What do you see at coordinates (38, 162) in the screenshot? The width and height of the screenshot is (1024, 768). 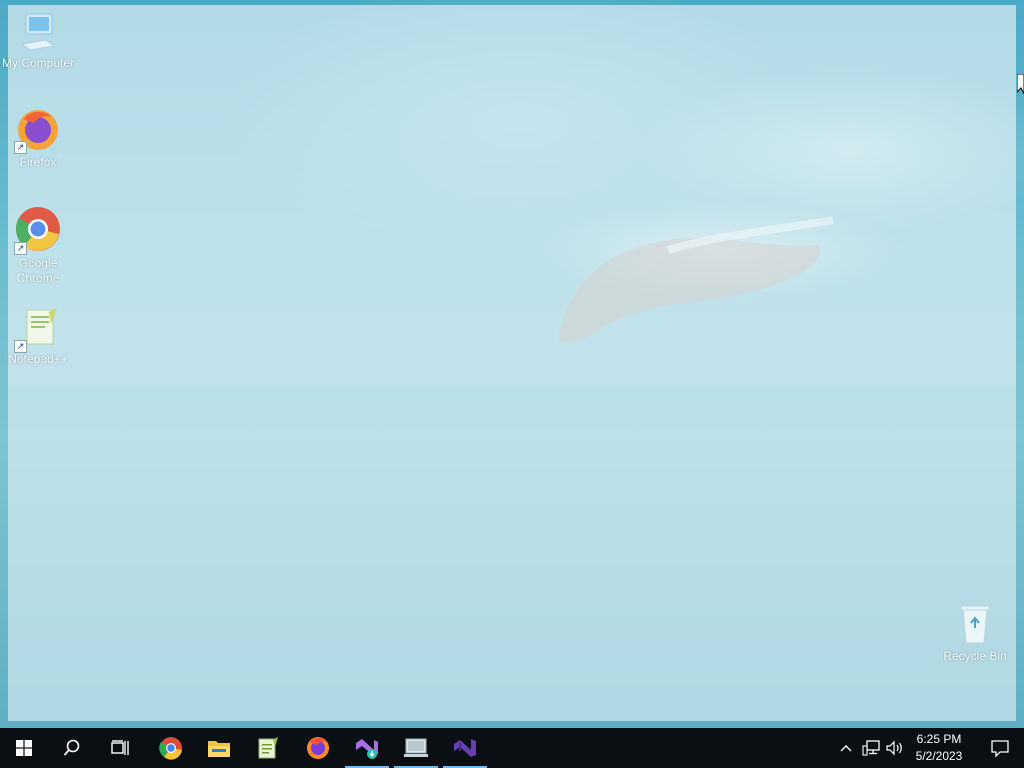 I see `desktop-icon-label: Firefox` at bounding box center [38, 162].